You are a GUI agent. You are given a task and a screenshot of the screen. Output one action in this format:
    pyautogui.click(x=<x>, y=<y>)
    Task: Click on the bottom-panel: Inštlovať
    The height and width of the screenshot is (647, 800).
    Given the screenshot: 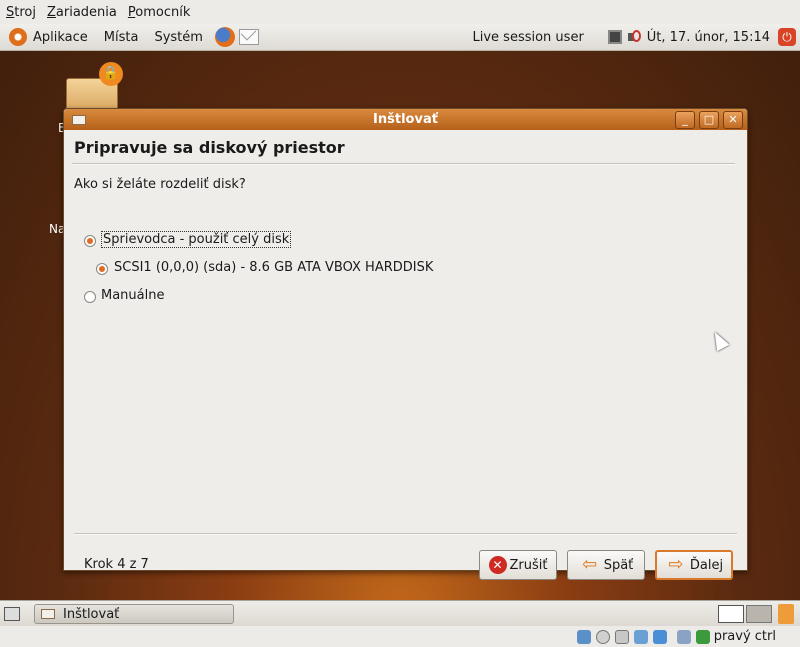 What is the action you would take?
    pyautogui.click(x=400, y=613)
    